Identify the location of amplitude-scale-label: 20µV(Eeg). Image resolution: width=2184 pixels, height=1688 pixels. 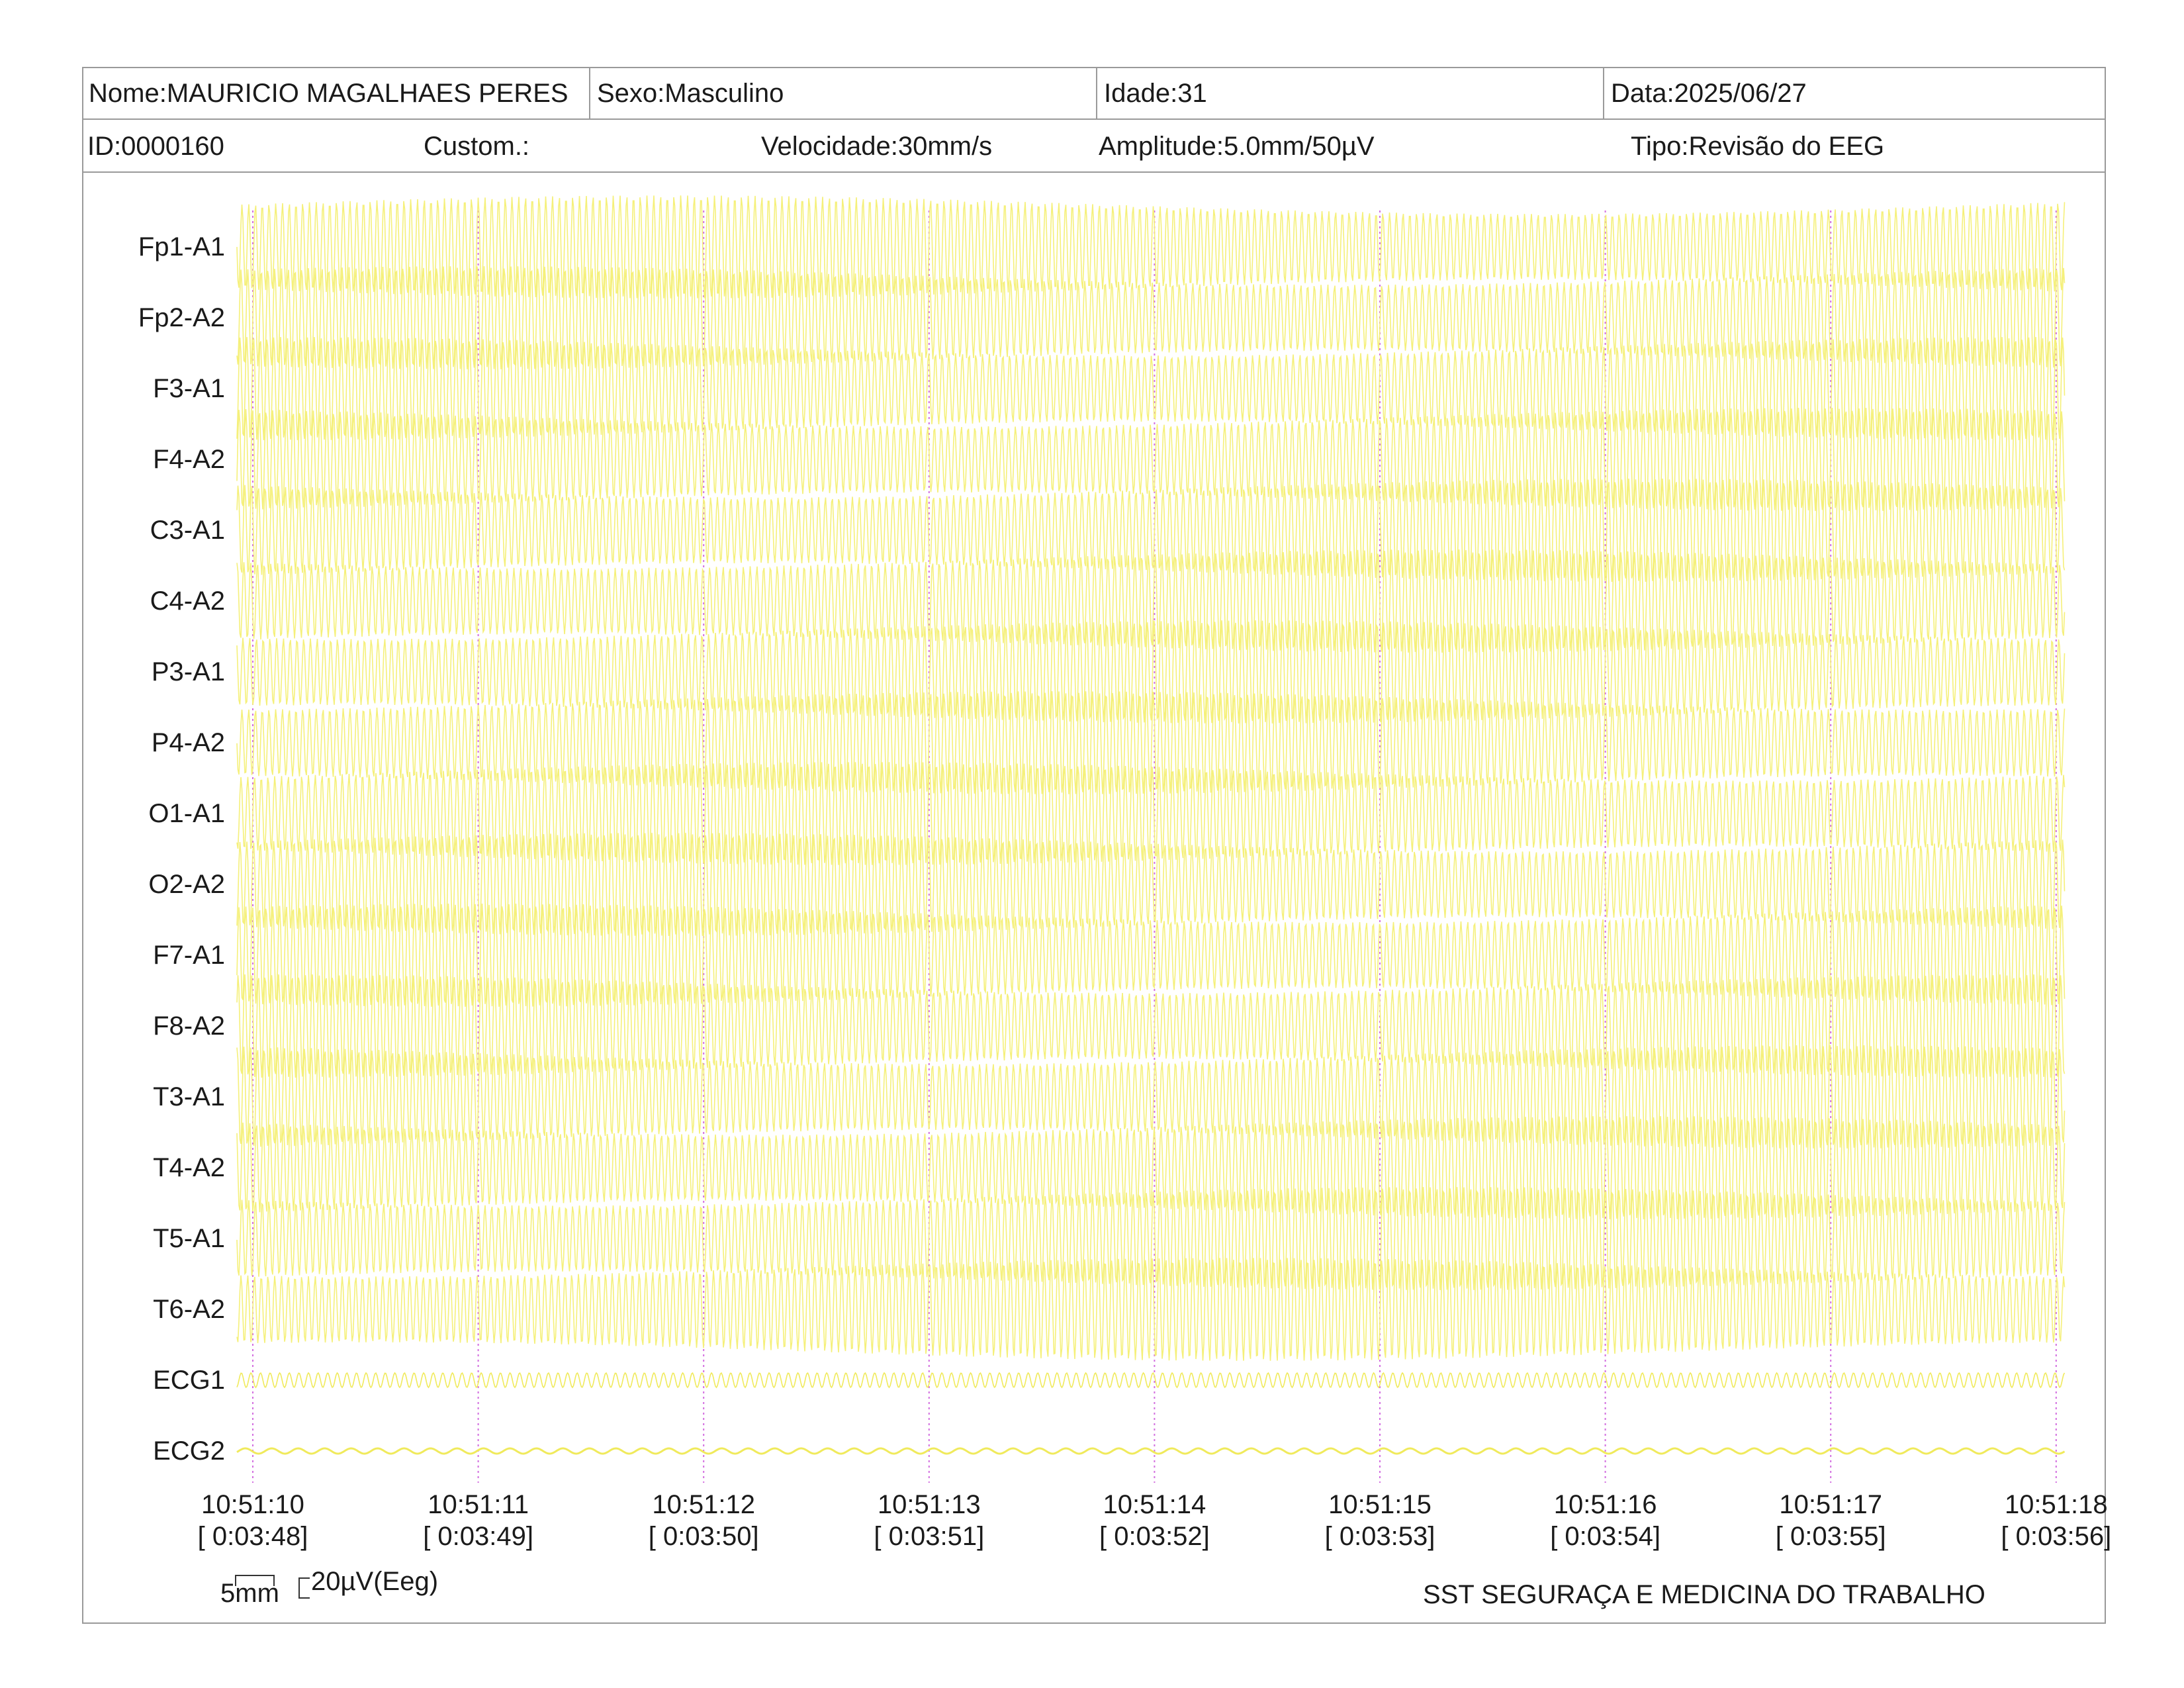
(375, 1581).